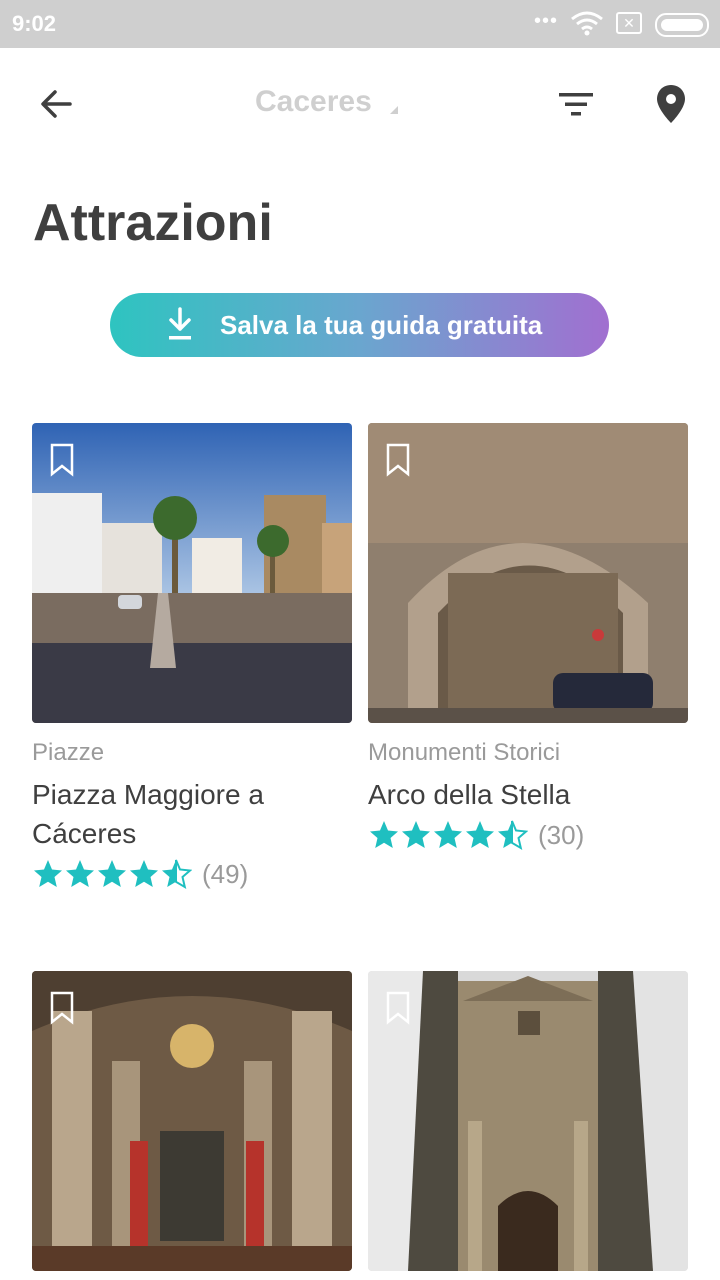  I want to click on arch-photo, so click(528, 573).